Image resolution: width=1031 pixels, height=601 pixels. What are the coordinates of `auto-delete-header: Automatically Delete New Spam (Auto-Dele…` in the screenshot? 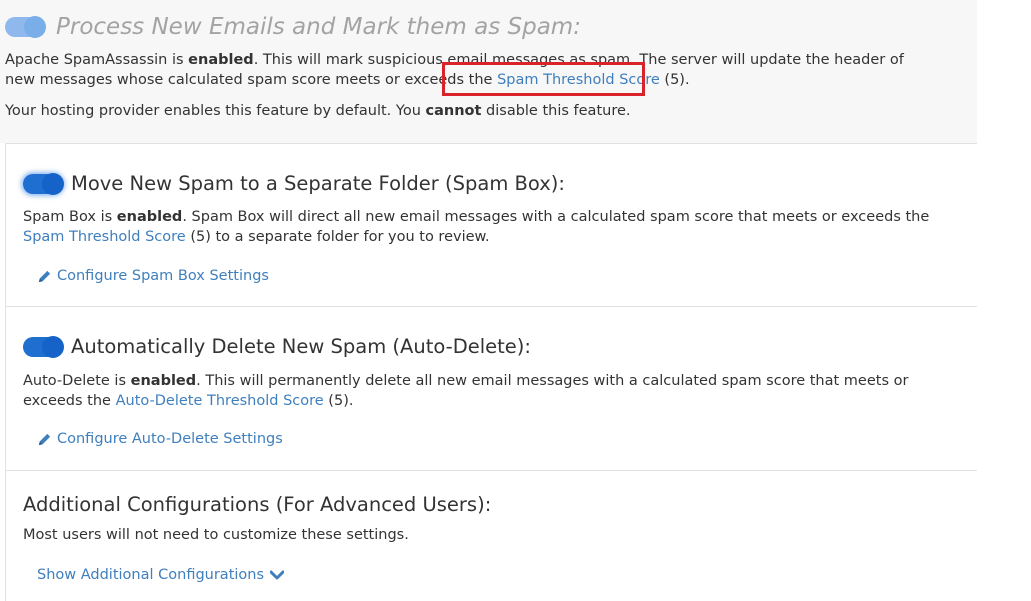 It's located at (277, 346).